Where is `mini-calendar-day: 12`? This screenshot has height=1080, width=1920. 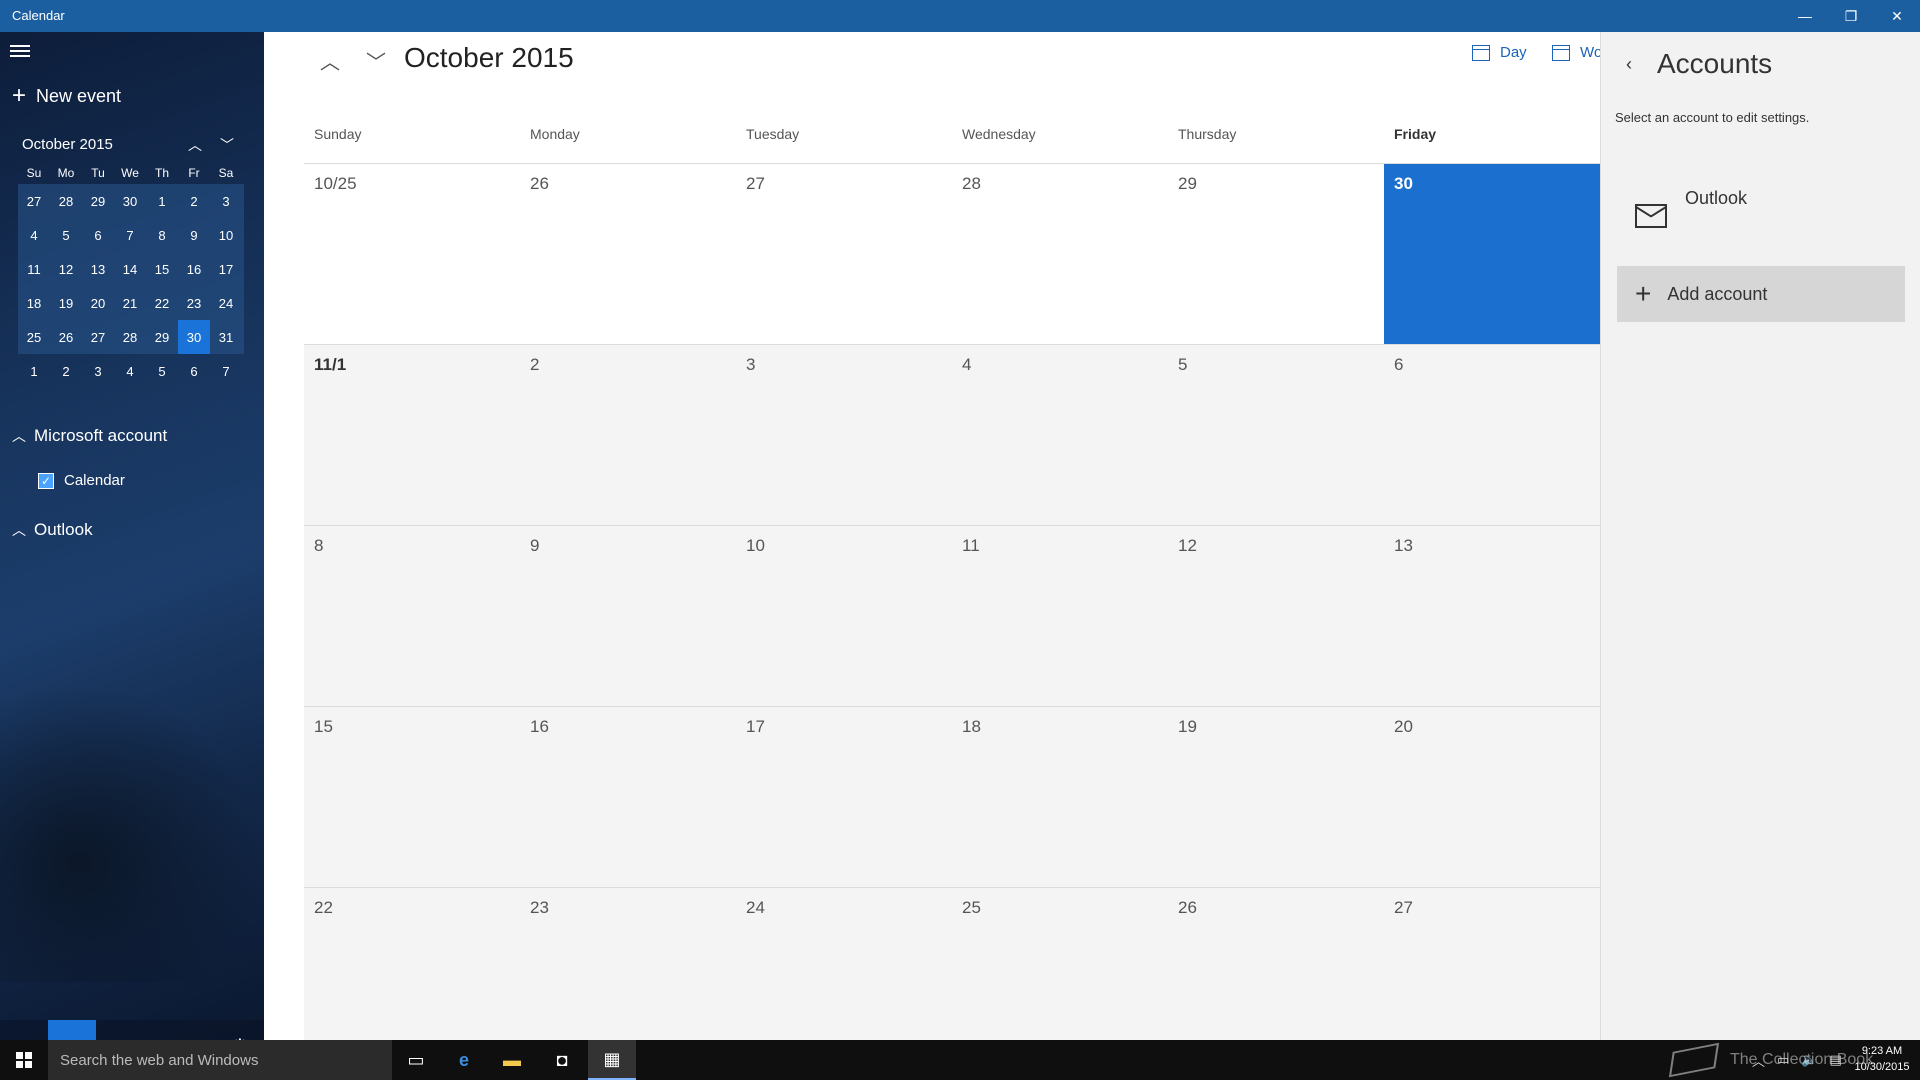
mini-calendar-day: 12 is located at coordinates (66, 269).